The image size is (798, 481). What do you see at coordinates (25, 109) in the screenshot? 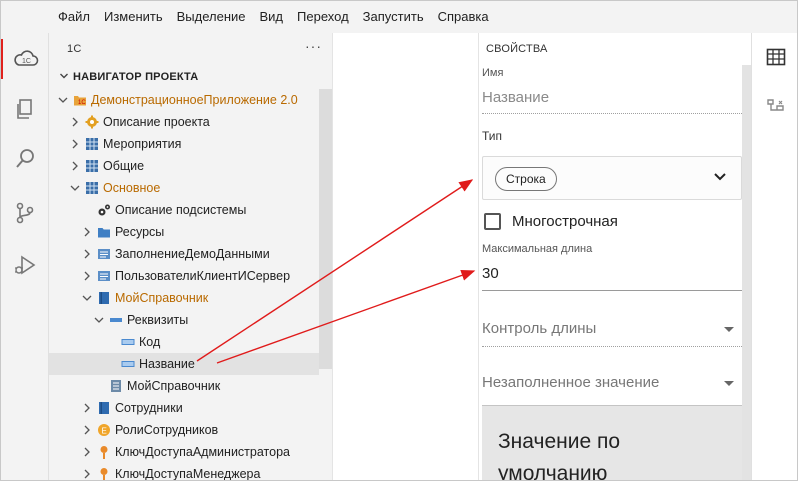
I see `files-icon` at bounding box center [25, 109].